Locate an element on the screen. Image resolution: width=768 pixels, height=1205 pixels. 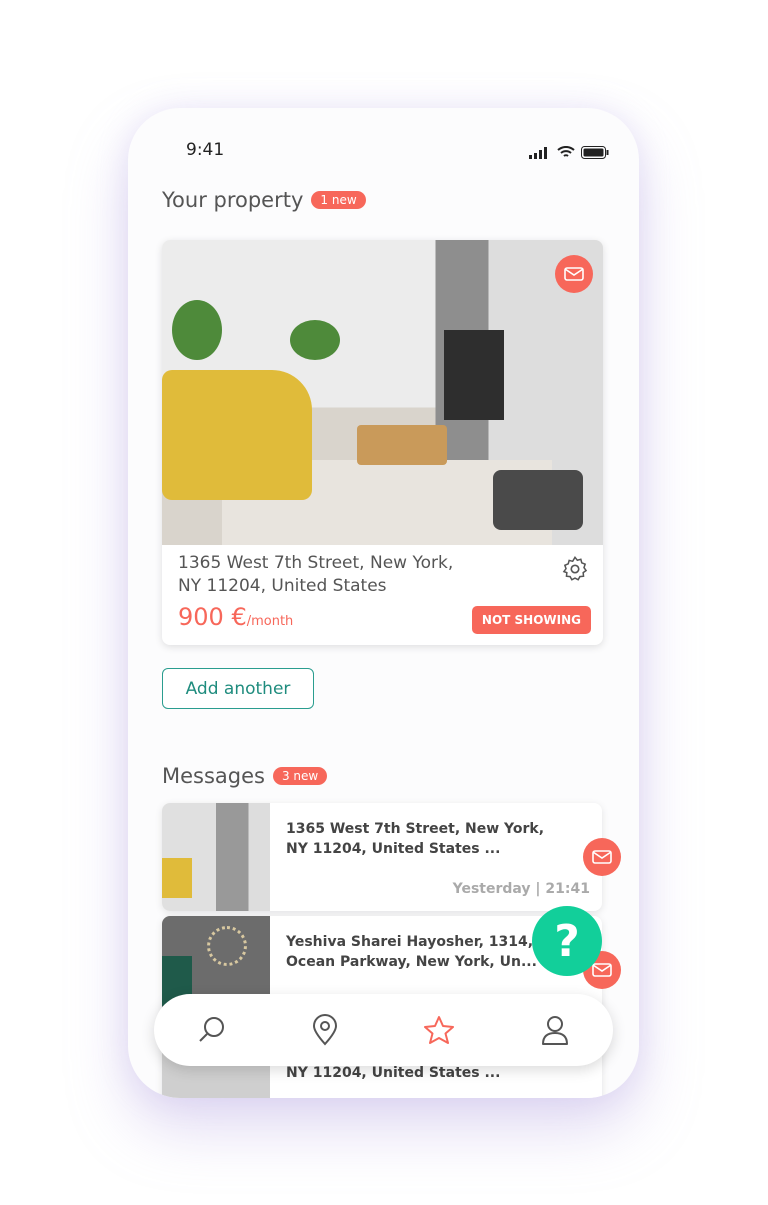
message-mail-button is located at coordinates (602, 857).